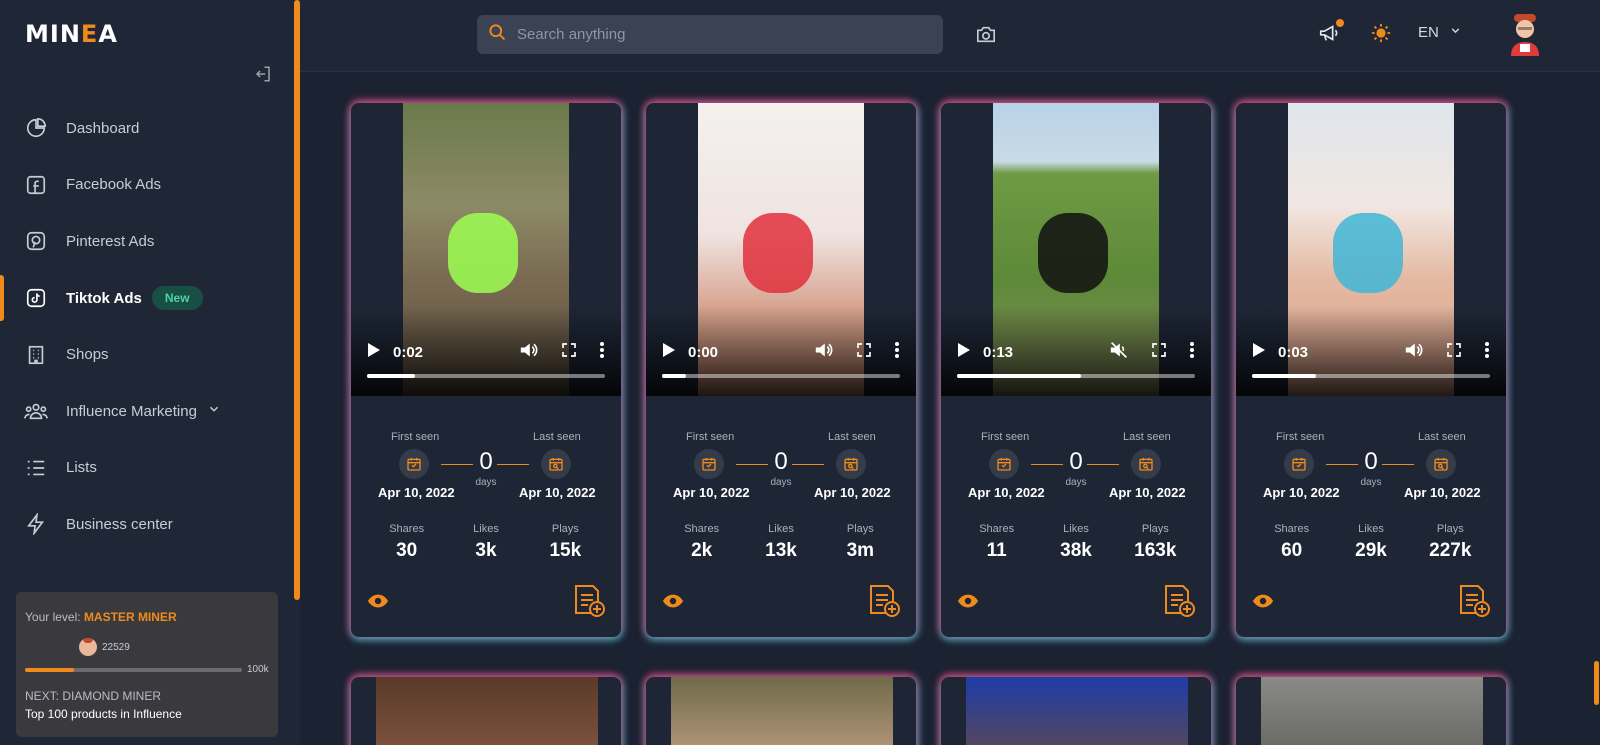 This screenshot has width=1600, height=745. Describe the element at coordinates (1371, 249) in the screenshot. I see `video-player: 0:03` at that location.